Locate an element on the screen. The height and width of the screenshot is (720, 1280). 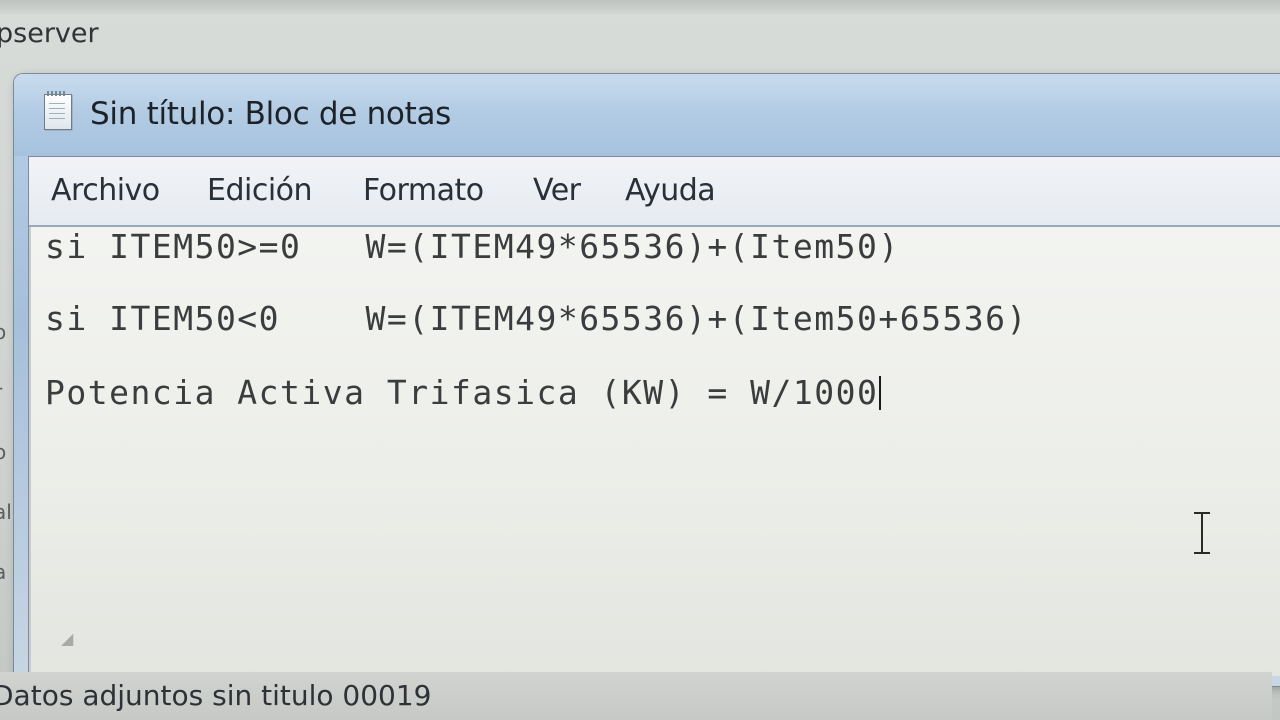
text-line-content: Potencia Activa Trifasica (KW) = W/1000 is located at coordinates (462, 392).